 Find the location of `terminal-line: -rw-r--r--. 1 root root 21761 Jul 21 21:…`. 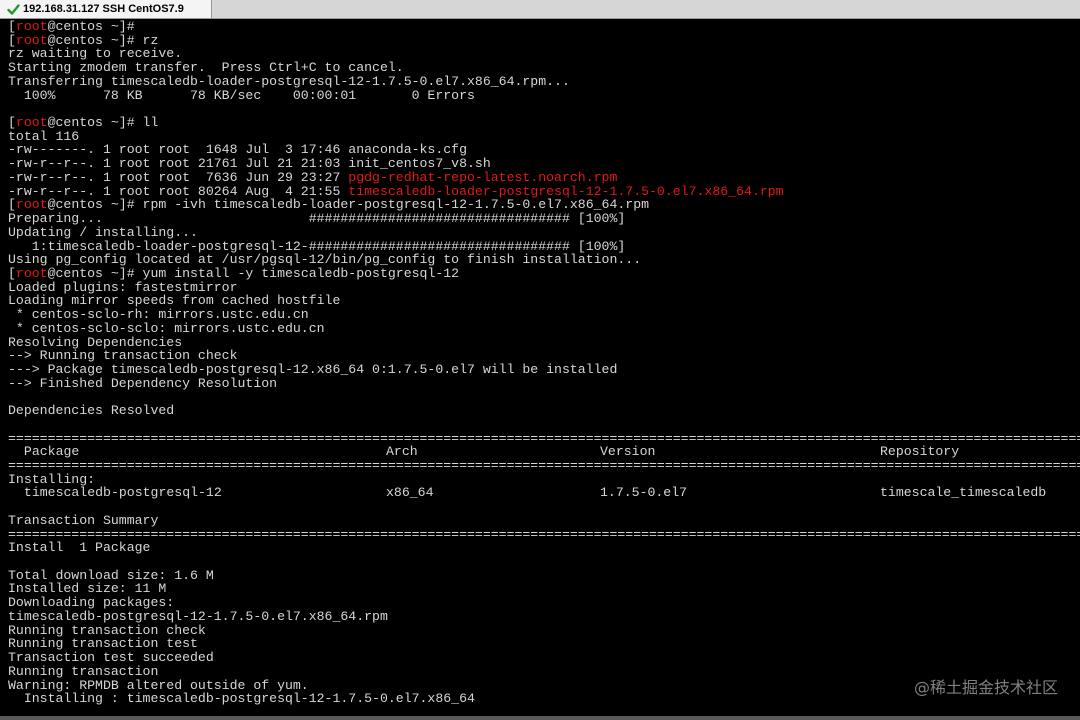

terminal-line: -rw-r--r--. 1 root root 21761 Jul 21 21:… is located at coordinates (544, 164).